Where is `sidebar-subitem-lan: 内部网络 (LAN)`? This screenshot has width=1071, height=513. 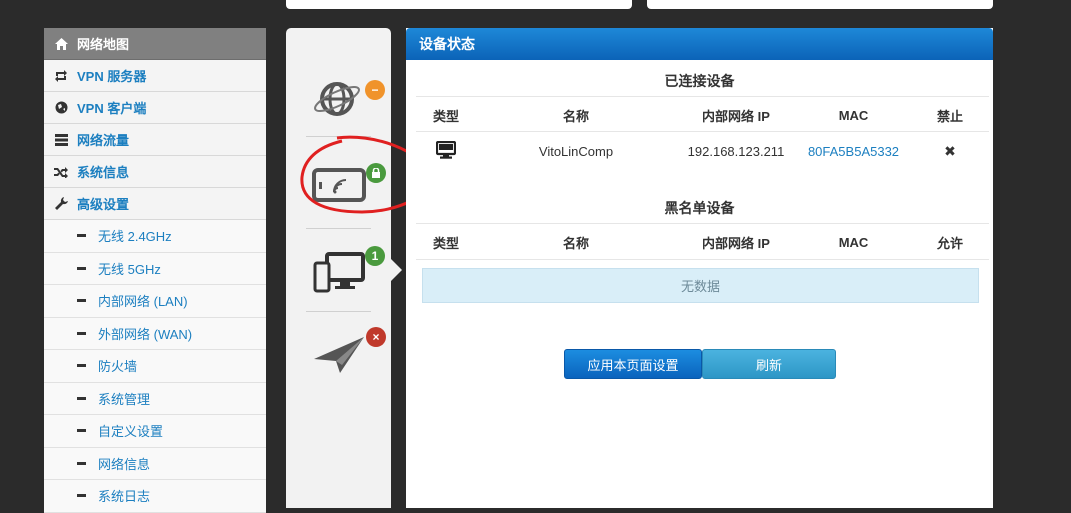 sidebar-subitem-lan: 内部网络 (LAN) is located at coordinates (155, 301).